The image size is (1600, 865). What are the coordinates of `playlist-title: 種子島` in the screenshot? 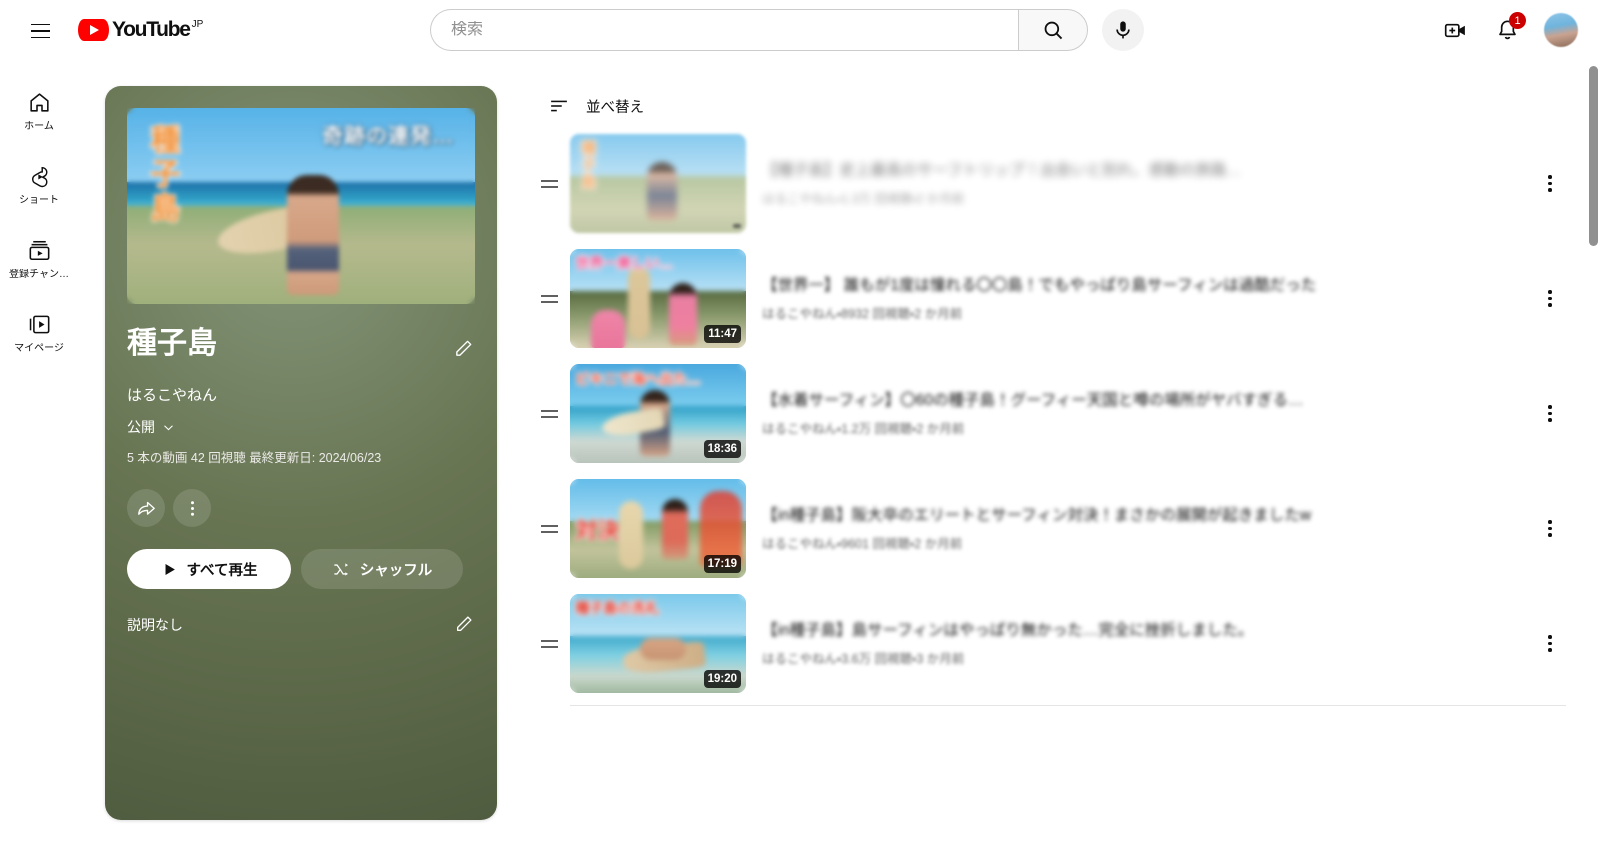 It's located at (172, 343).